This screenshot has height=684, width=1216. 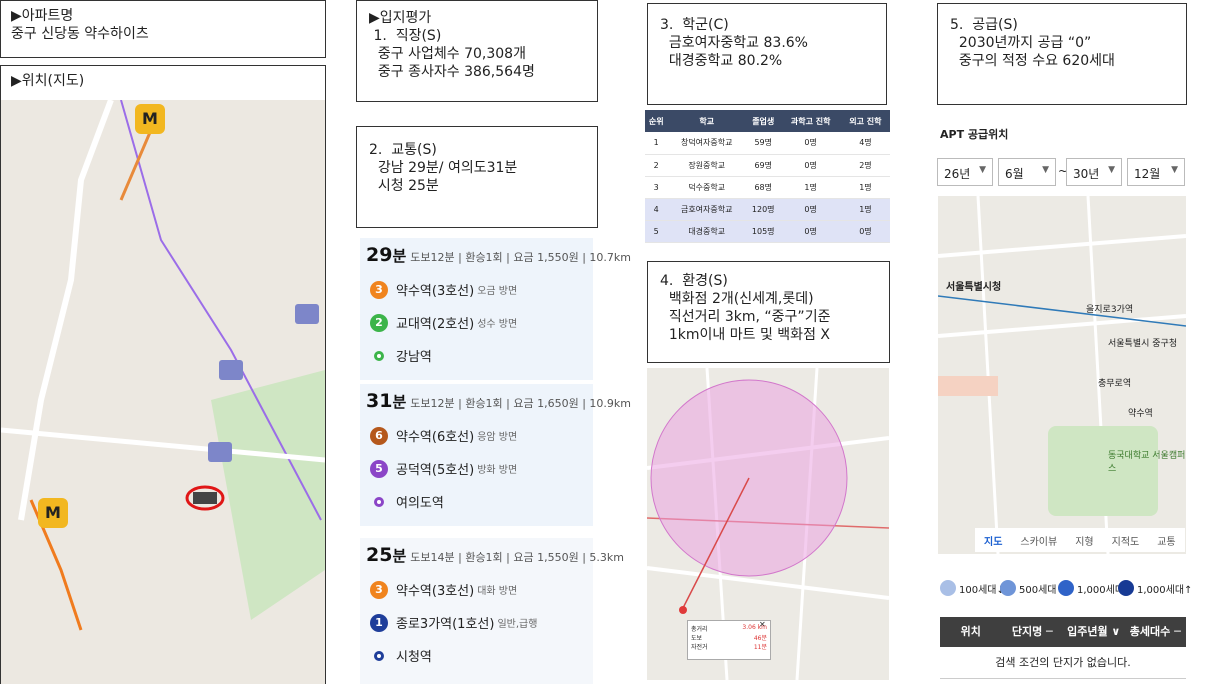 I want to click on column-header: 단지명 ─, so click(x=1033, y=632).